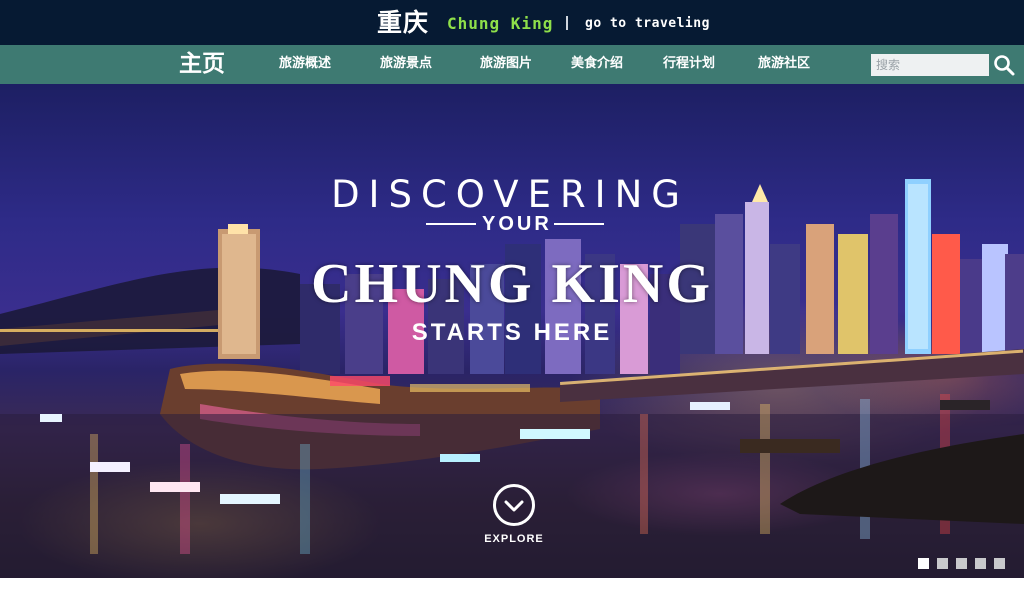 The image size is (1024, 605). I want to click on explore-circle, so click(514, 505).